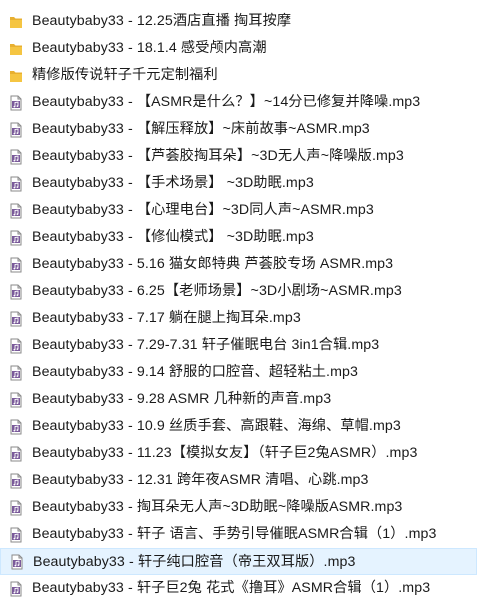 This screenshot has height=614, width=477. I want to click on file-item: Beautybaby33 - 【ASMR是什么？】~14分已修复并降噪.mp3, so click(238, 102).